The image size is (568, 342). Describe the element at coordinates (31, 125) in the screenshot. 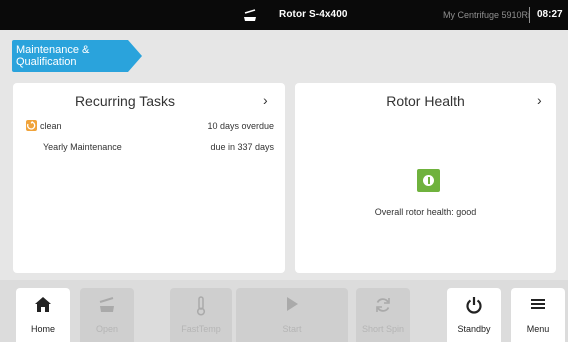

I see `warning-icon` at that location.